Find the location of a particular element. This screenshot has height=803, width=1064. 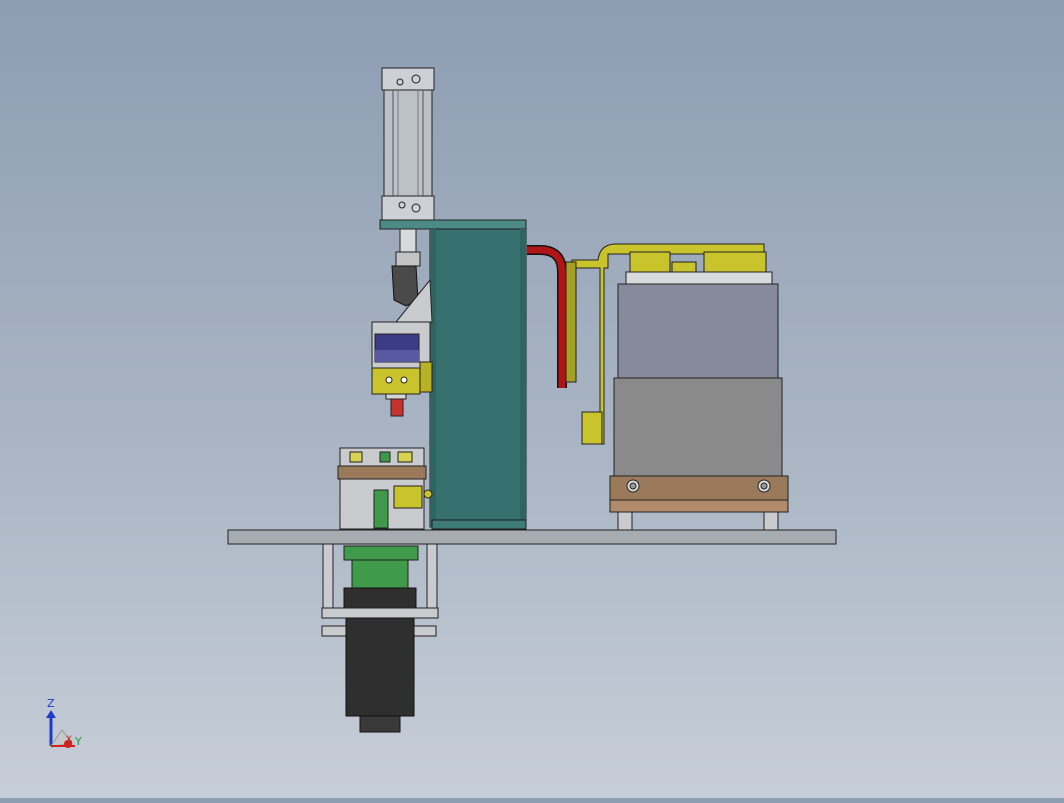

foot-right is located at coordinates (771, 521).